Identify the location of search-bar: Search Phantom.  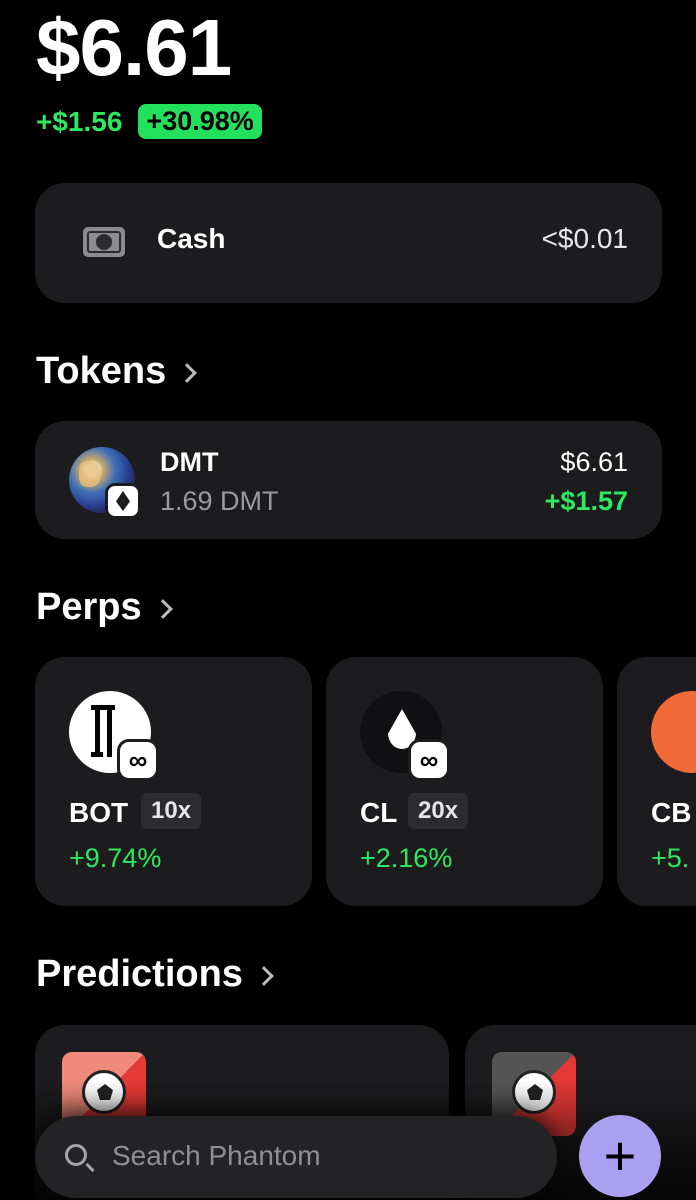
(296, 1157).